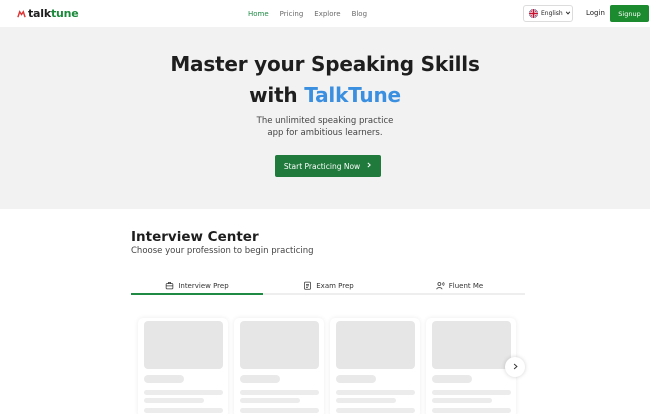  What do you see at coordinates (169, 285) in the screenshot?
I see `briefcase-icon` at bounding box center [169, 285].